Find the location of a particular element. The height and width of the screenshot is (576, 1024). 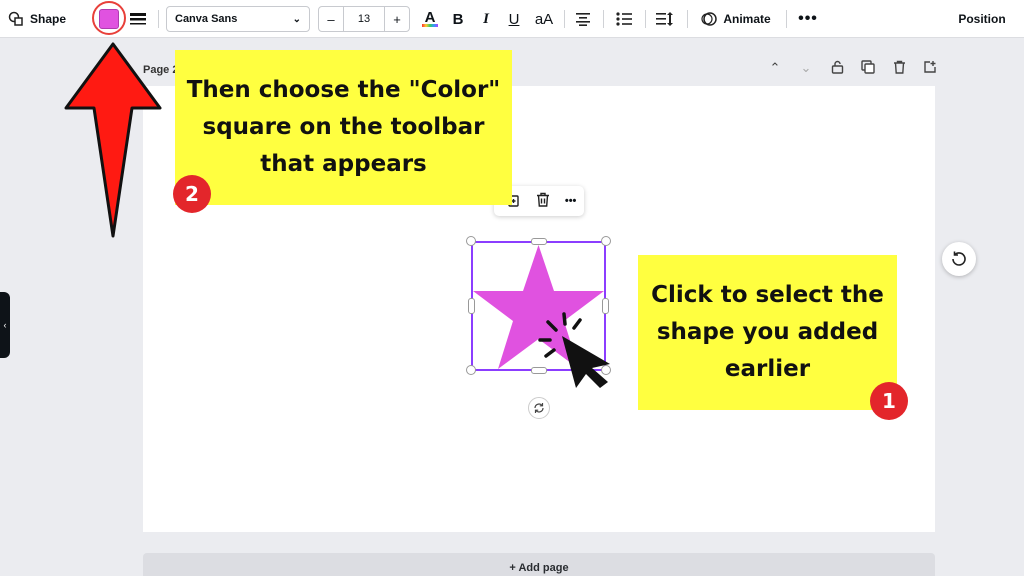

comment-button is located at coordinates (959, 259).